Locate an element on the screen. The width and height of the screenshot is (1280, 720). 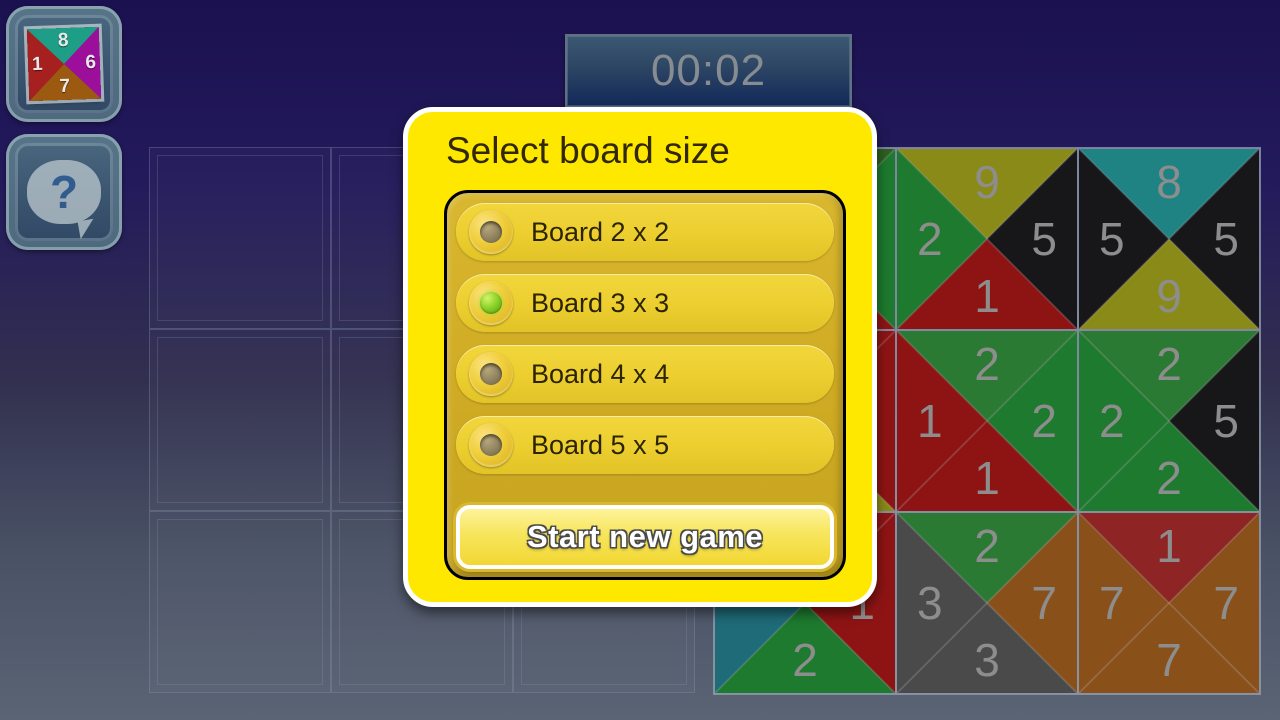
board-size-option-label: Board 2 x 2 is located at coordinates (600, 231).